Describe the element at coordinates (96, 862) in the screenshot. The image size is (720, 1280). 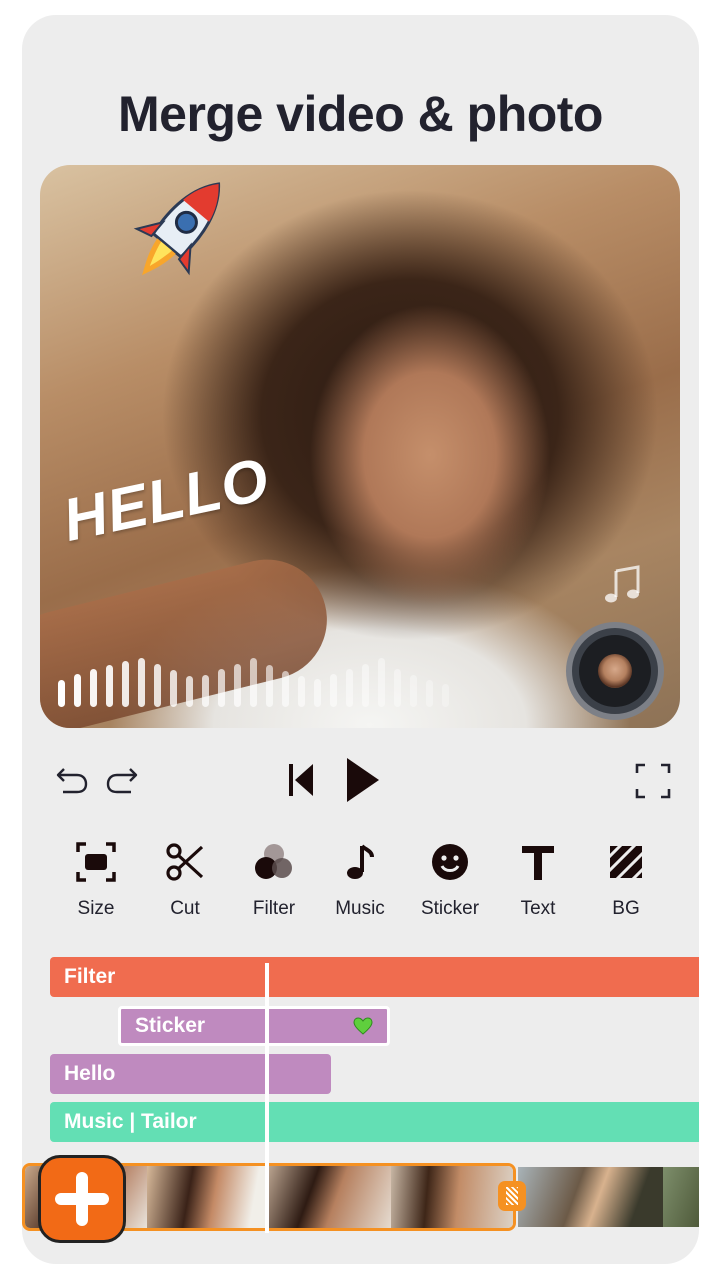
I see `size-icon` at that location.